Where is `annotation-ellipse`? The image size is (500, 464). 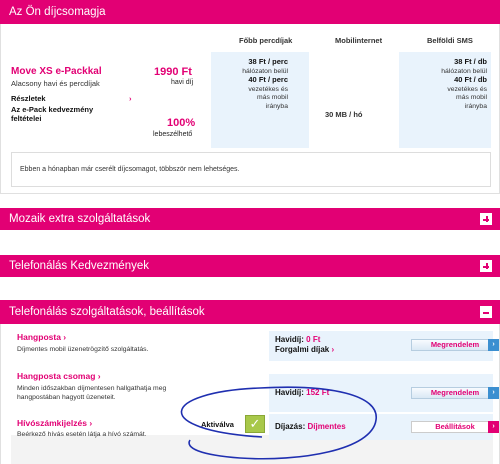
annotation-ellipse is located at coordinates (278, 423).